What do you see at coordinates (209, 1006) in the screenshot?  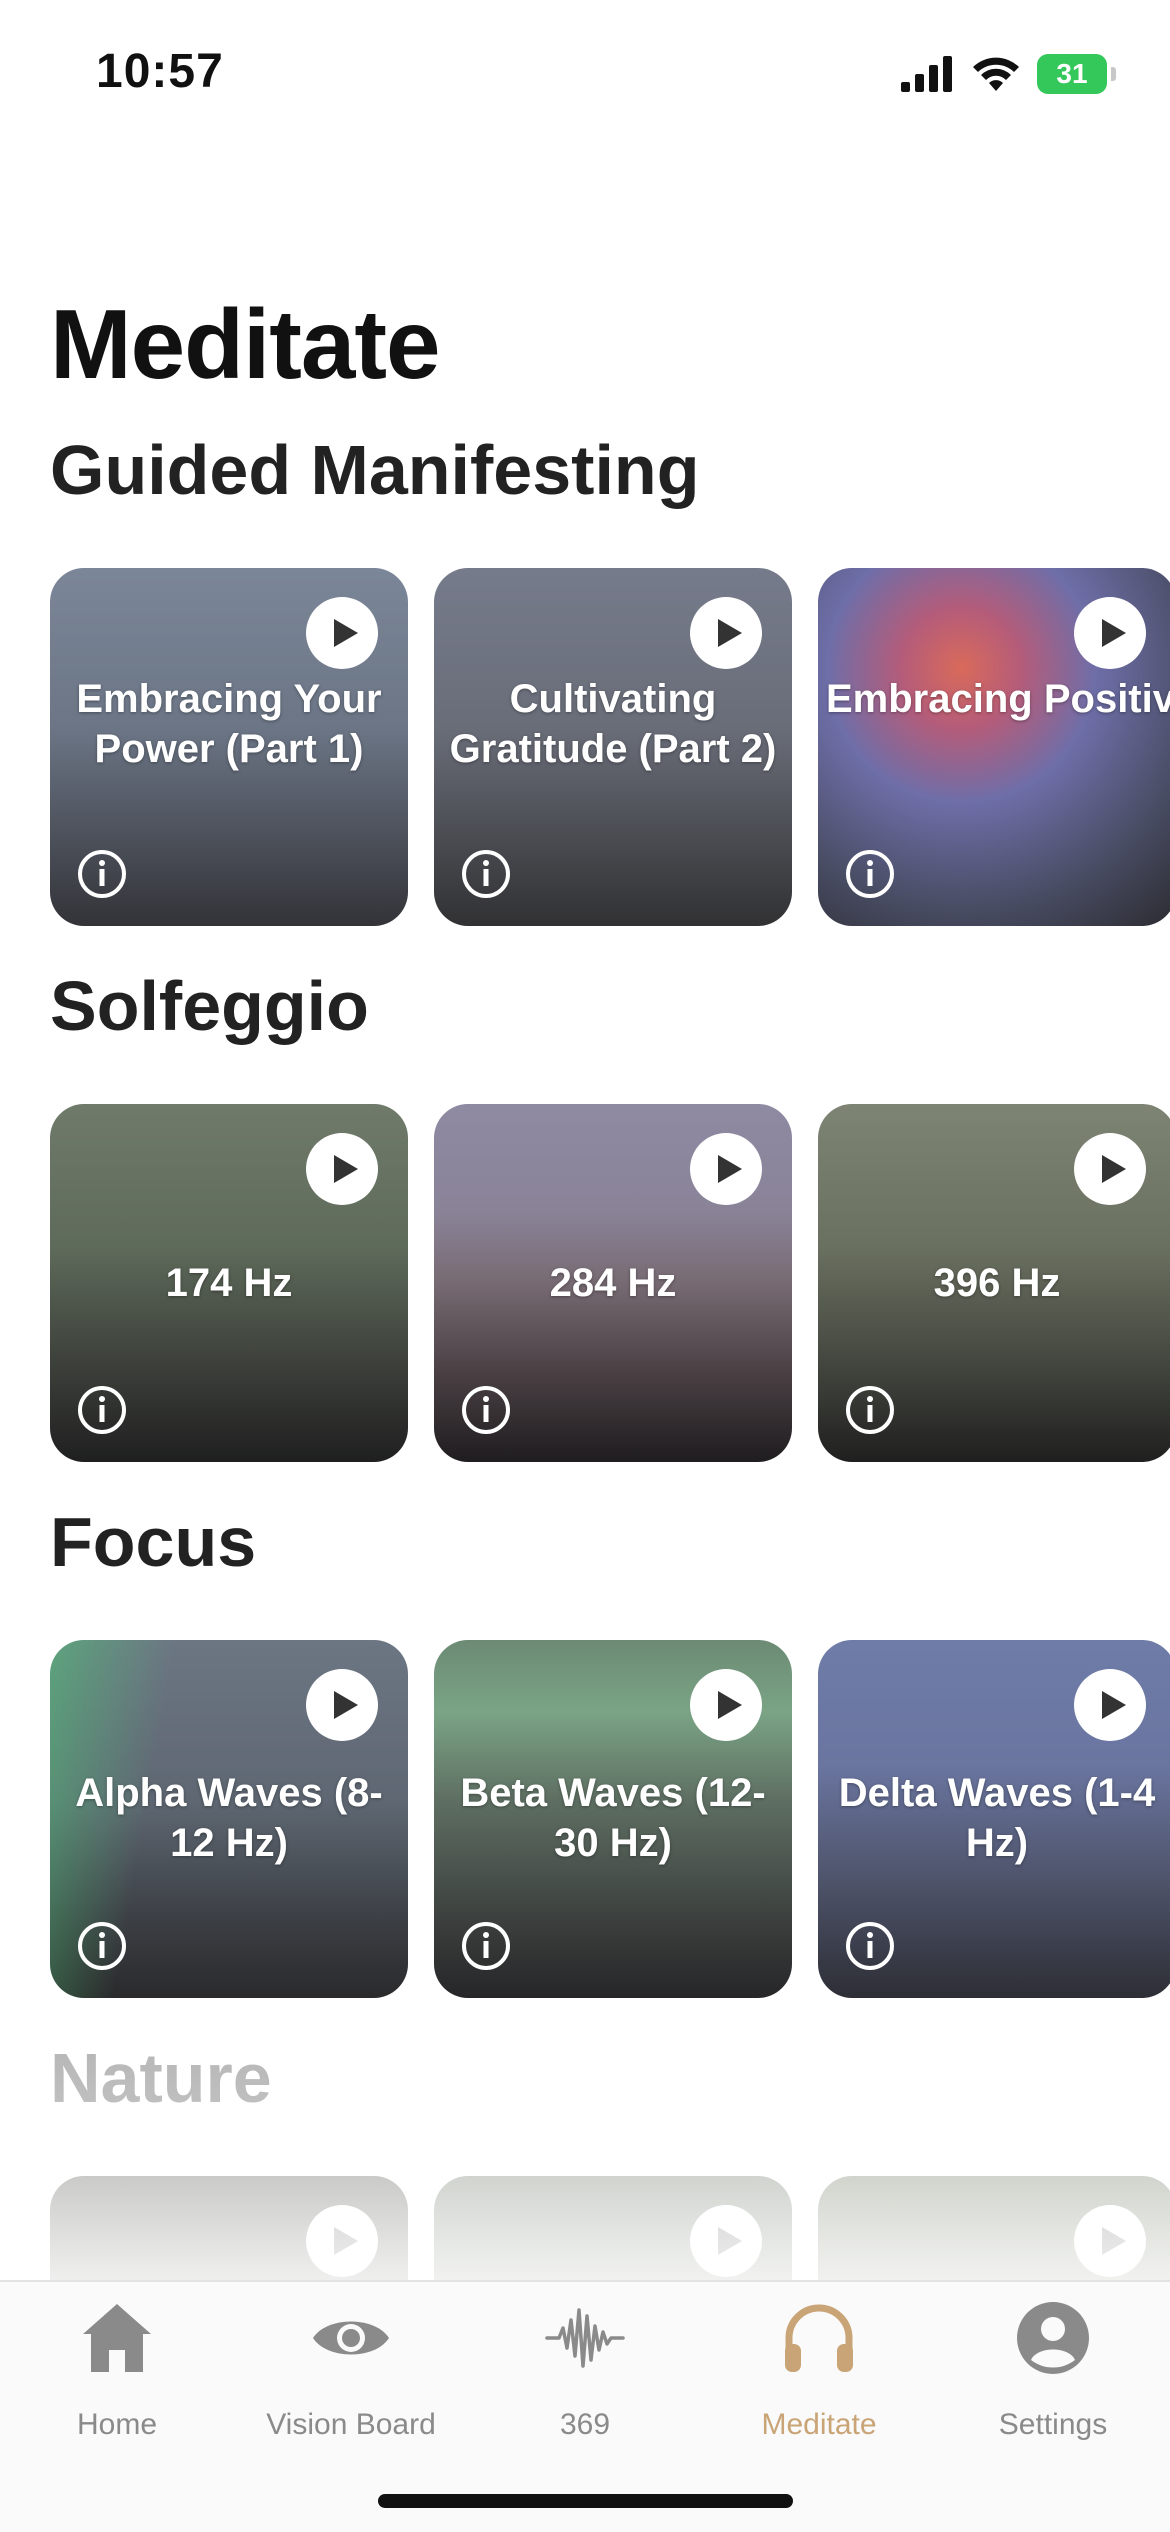 I see `section-title-solfeggio: Solfeggio` at bounding box center [209, 1006].